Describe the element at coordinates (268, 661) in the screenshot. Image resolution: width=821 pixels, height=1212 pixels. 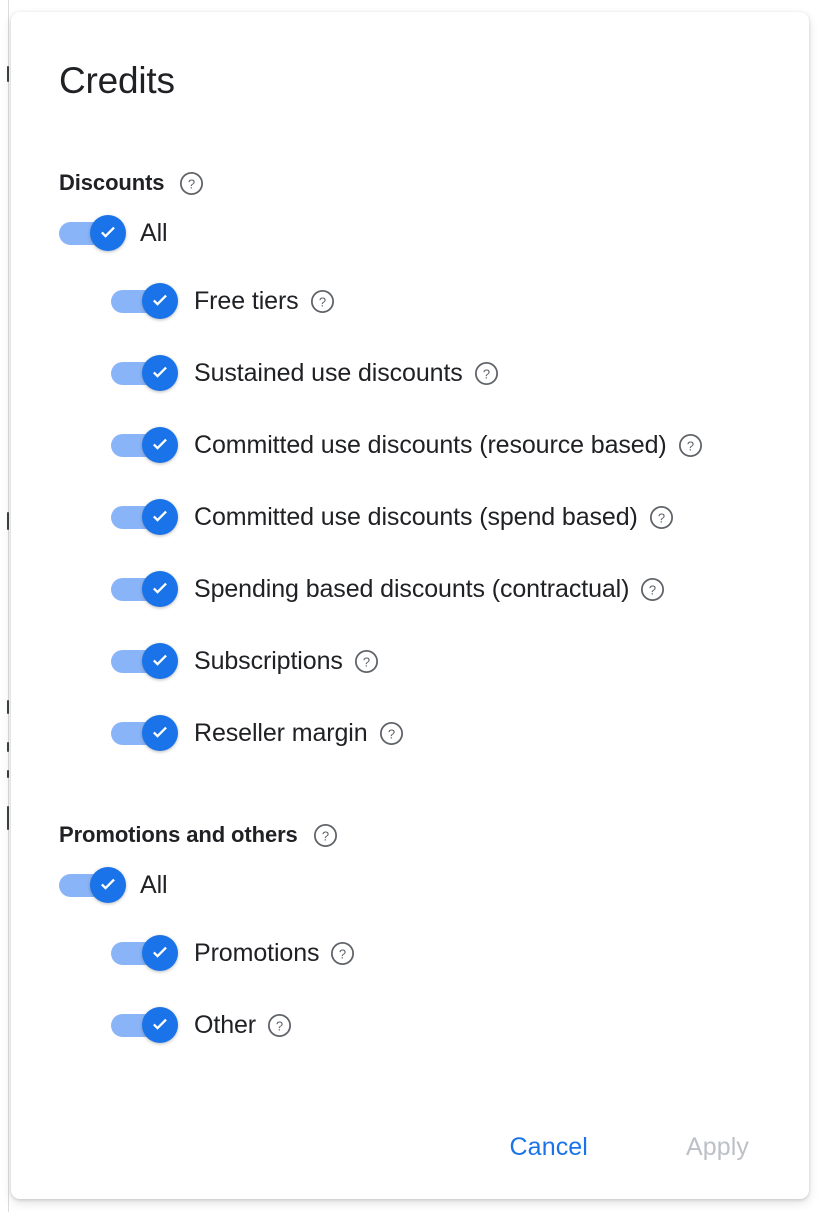
I see `toggle-label: Subscriptions` at that location.